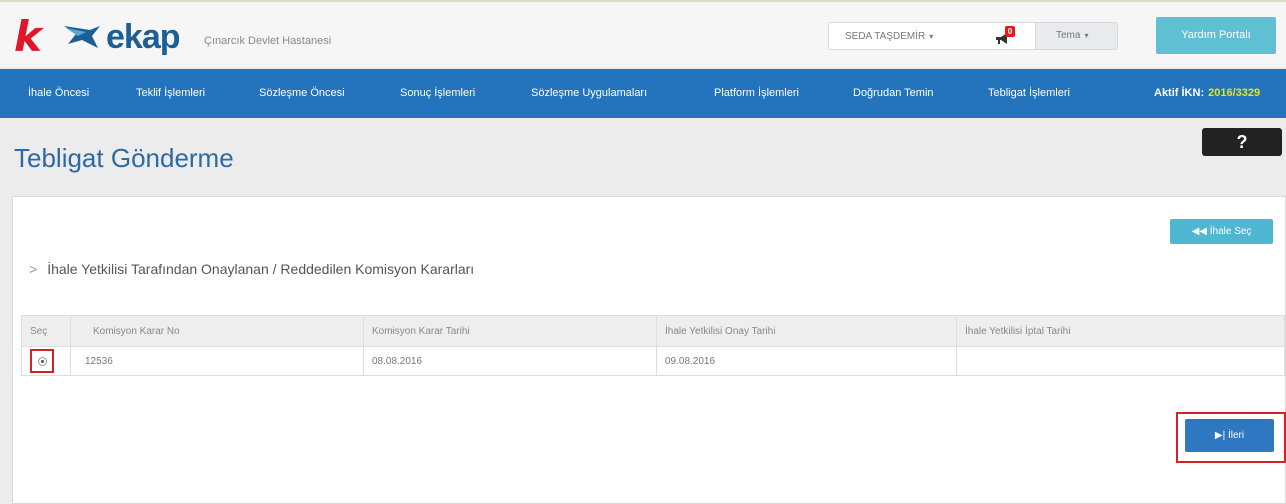 The height and width of the screenshot is (504, 1286). I want to click on step-forward-icon: ▶|, so click(1221, 435).